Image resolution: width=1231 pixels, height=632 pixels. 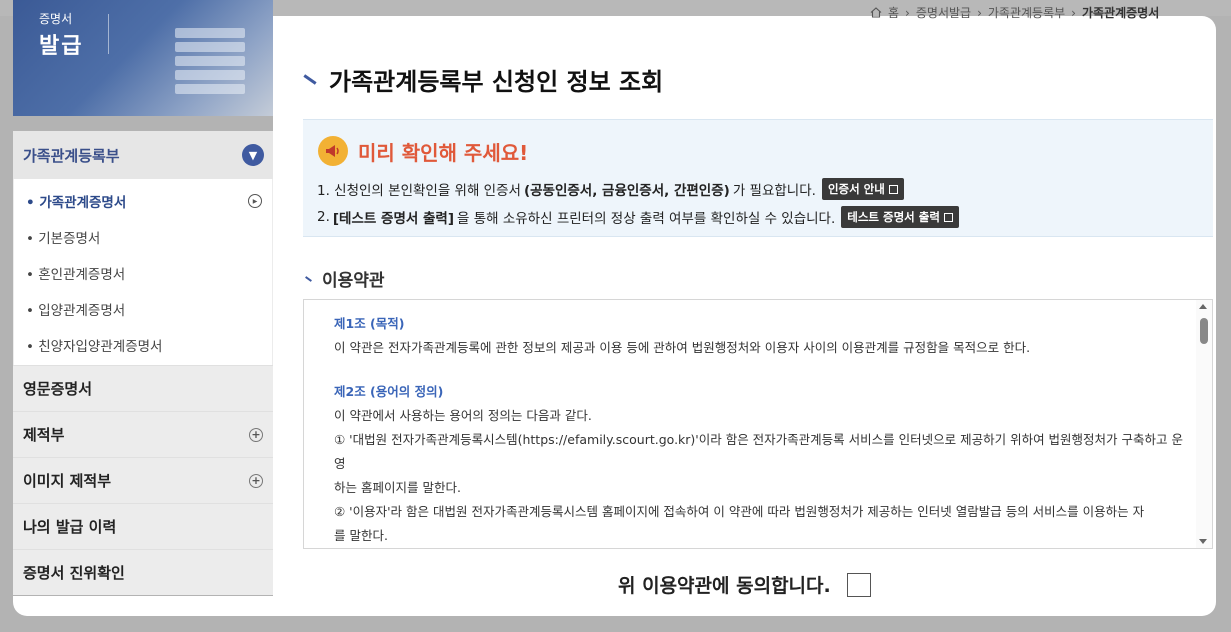 What do you see at coordinates (58, 389) in the screenshot?
I see `sidebar-item-label: 영문증명서` at bounding box center [58, 389].